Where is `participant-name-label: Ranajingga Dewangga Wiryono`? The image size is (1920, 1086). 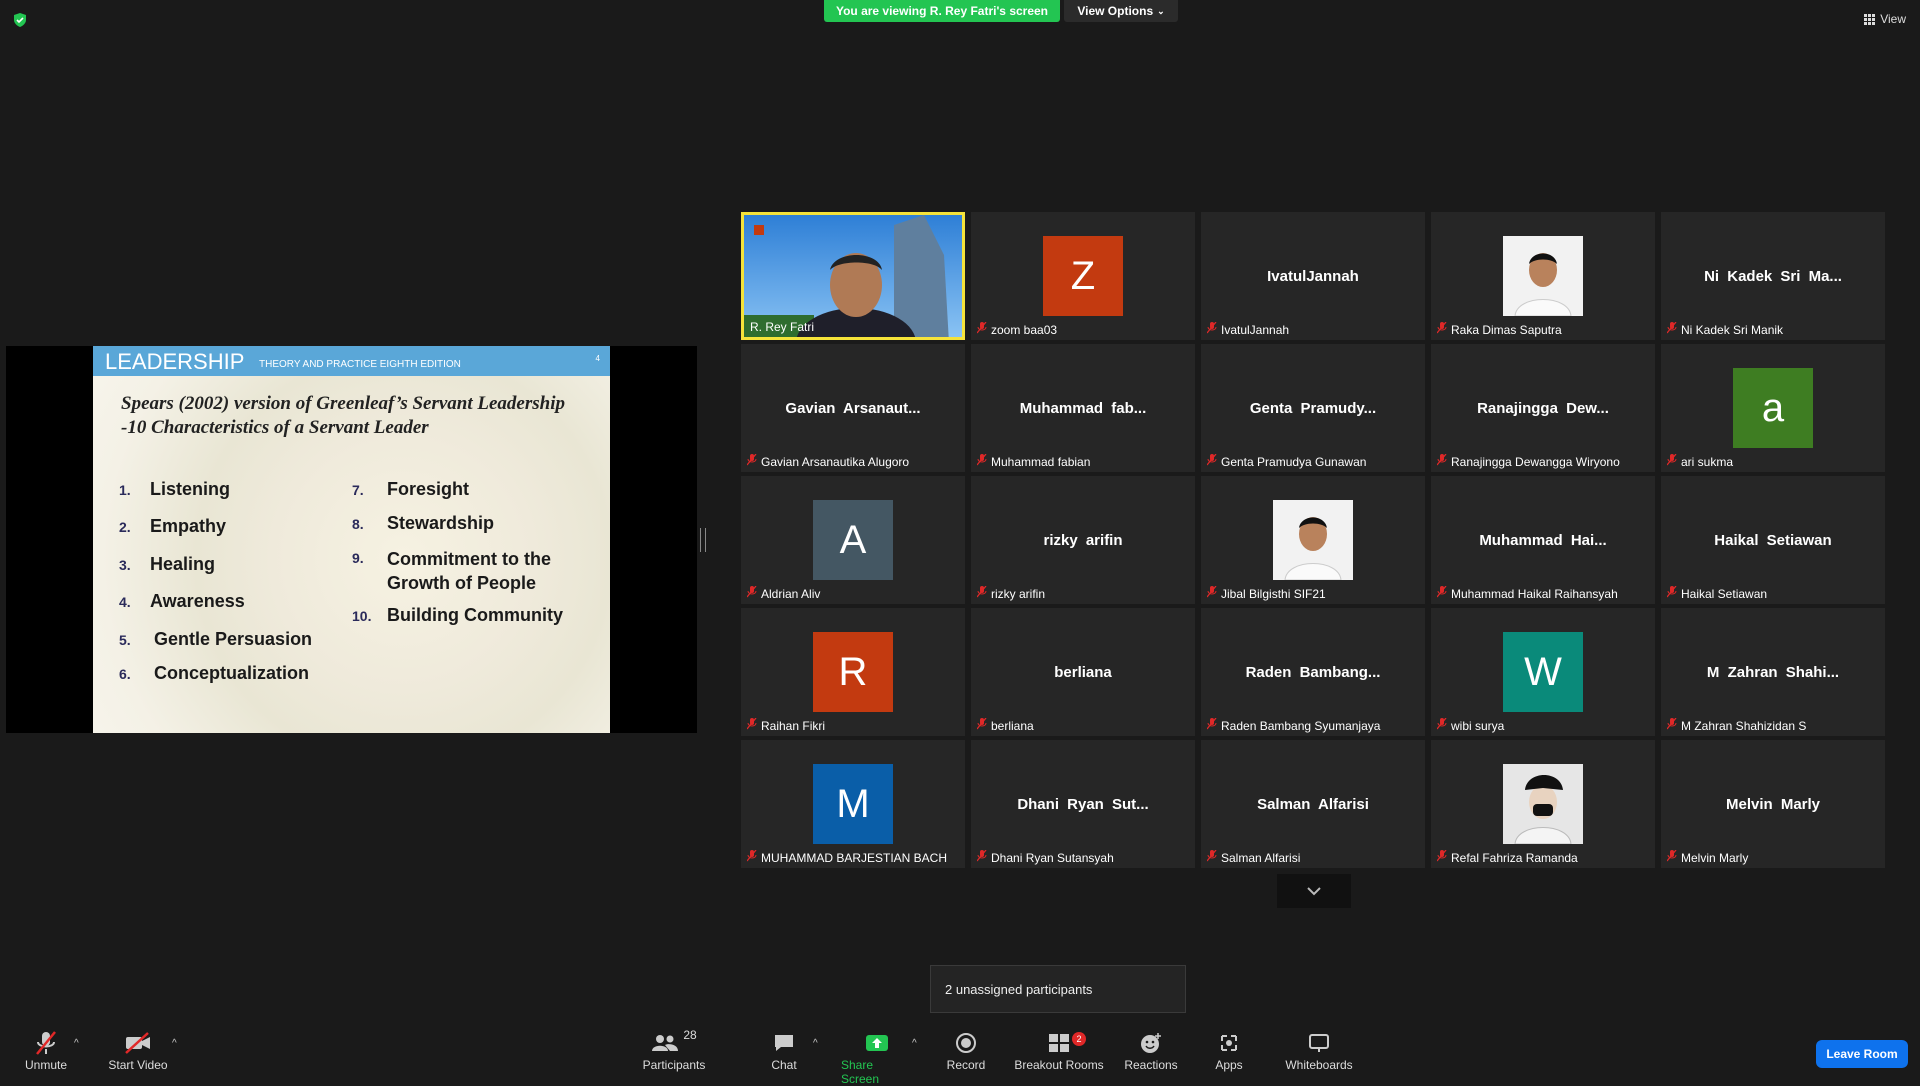
participant-name-label: Ranajingga Dewangga Wiryono is located at coordinates (1528, 461).